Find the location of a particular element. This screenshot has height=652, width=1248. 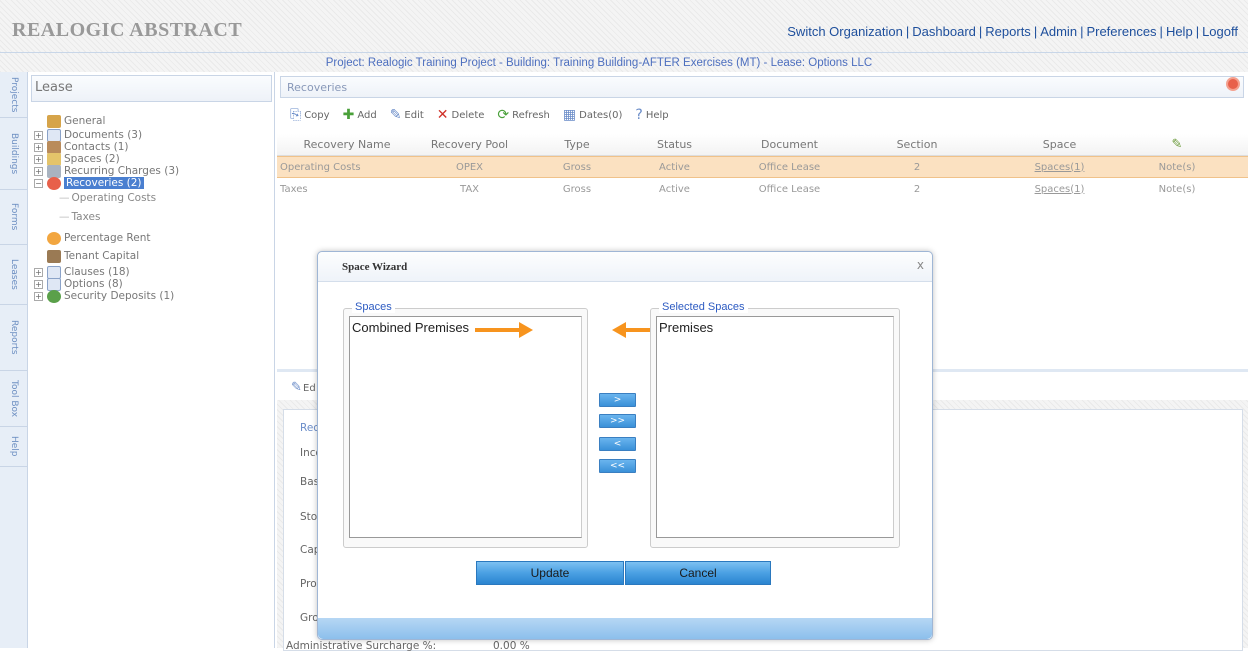

copy-icon: ⎘ is located at coordinates (296, 115).